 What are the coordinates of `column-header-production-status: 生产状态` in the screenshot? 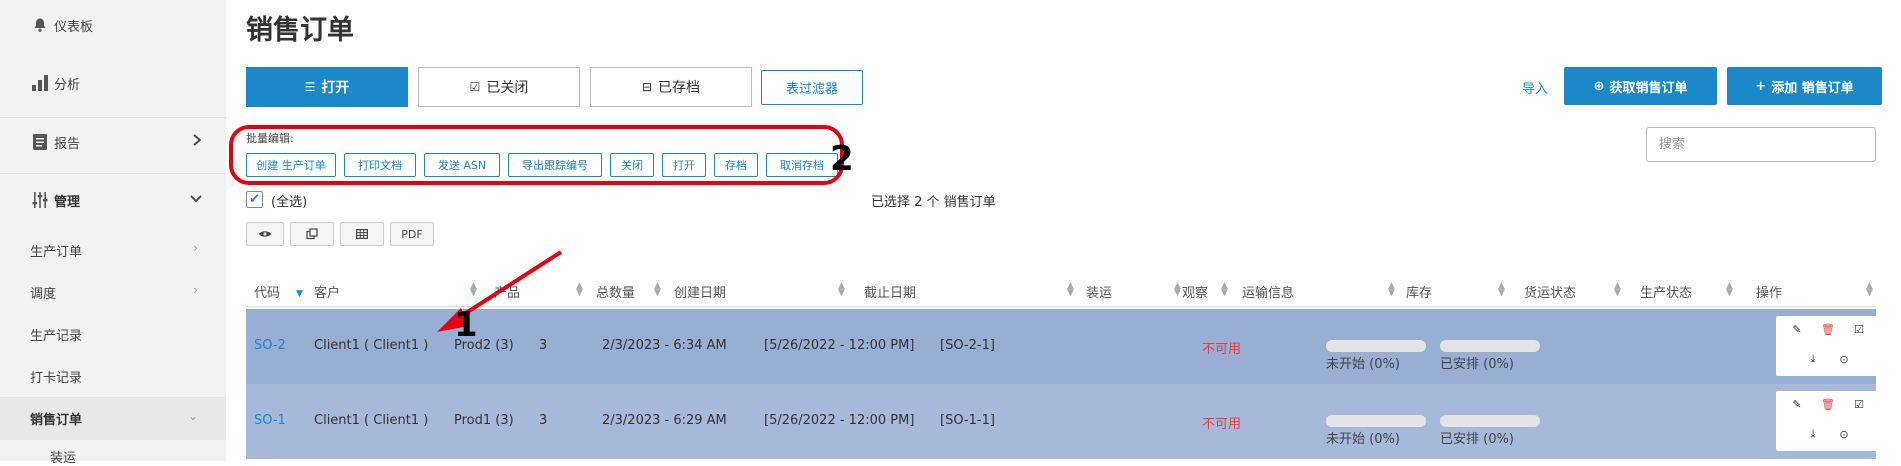 It's located at (1666, 291).